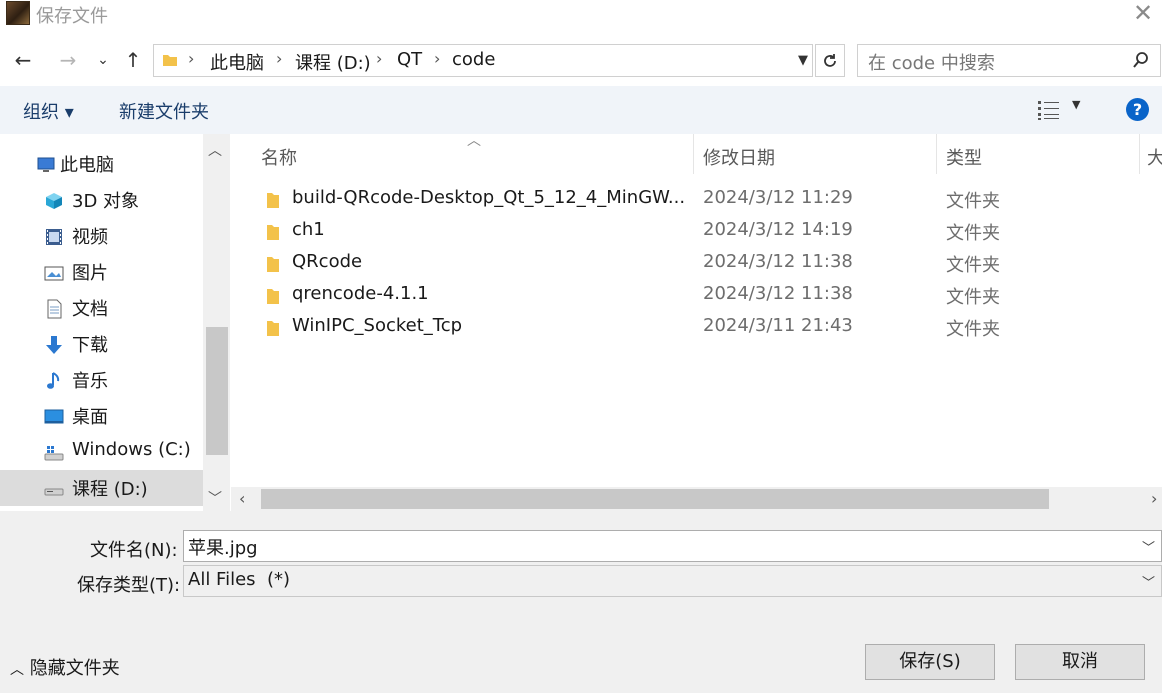  Describe the element at coordinates (696, 264) in the screenshot. I see `file-row: QRcode 2024/3/12 11:38 文件夹` at that location.